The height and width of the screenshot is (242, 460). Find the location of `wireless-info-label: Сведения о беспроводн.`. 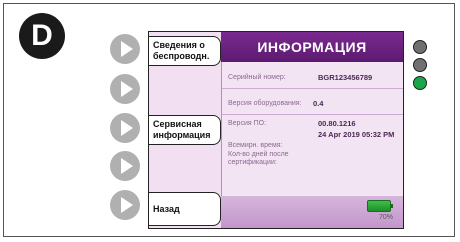

wireless-info-label: Сведения о беспроводн. is located at coordinates (181, 50).